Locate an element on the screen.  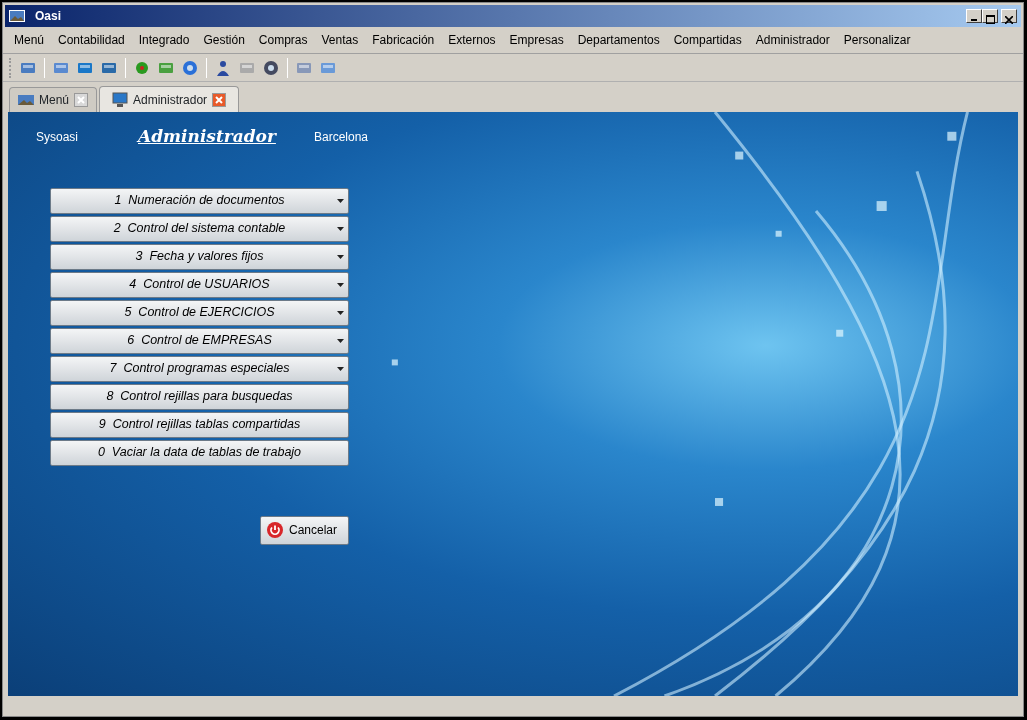
minimize-icon is located at coordinates (974, 19).